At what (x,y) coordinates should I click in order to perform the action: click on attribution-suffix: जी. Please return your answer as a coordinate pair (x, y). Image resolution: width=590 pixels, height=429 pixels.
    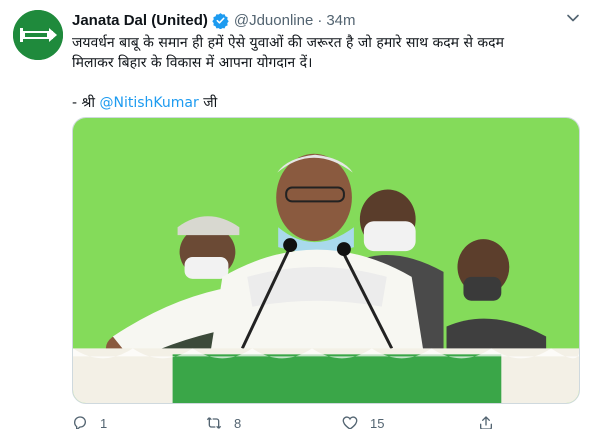
    Looking at the image, I should click on (208, 103).